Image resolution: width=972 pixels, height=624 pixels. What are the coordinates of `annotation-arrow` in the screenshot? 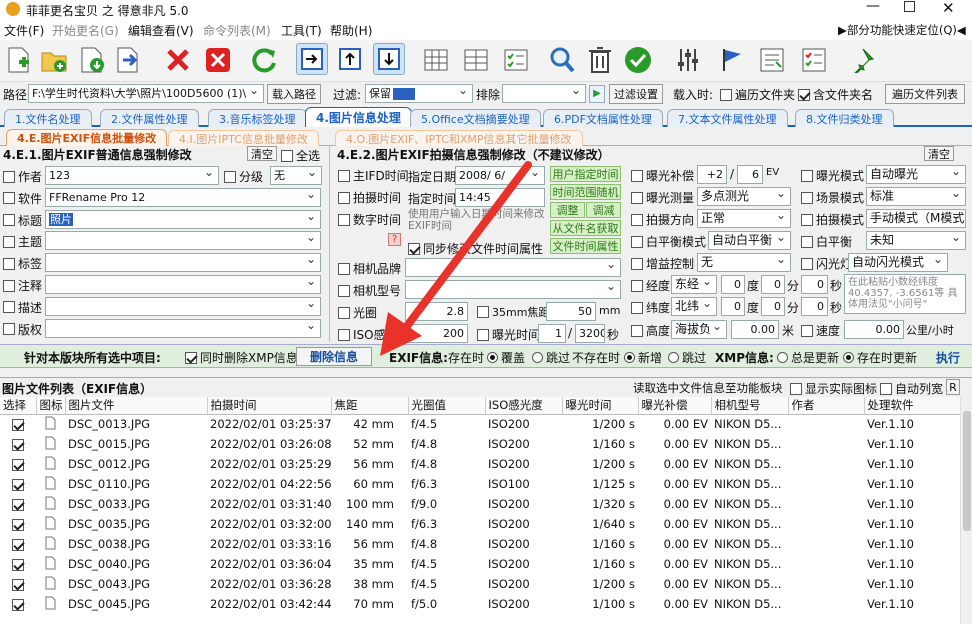 It's located at (456, 258).